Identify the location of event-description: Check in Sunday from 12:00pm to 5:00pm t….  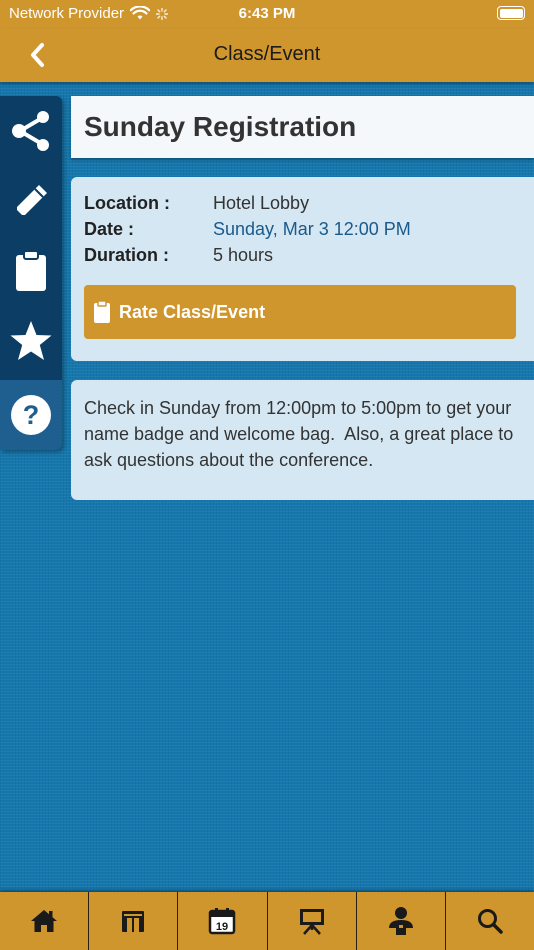
(301, 434).